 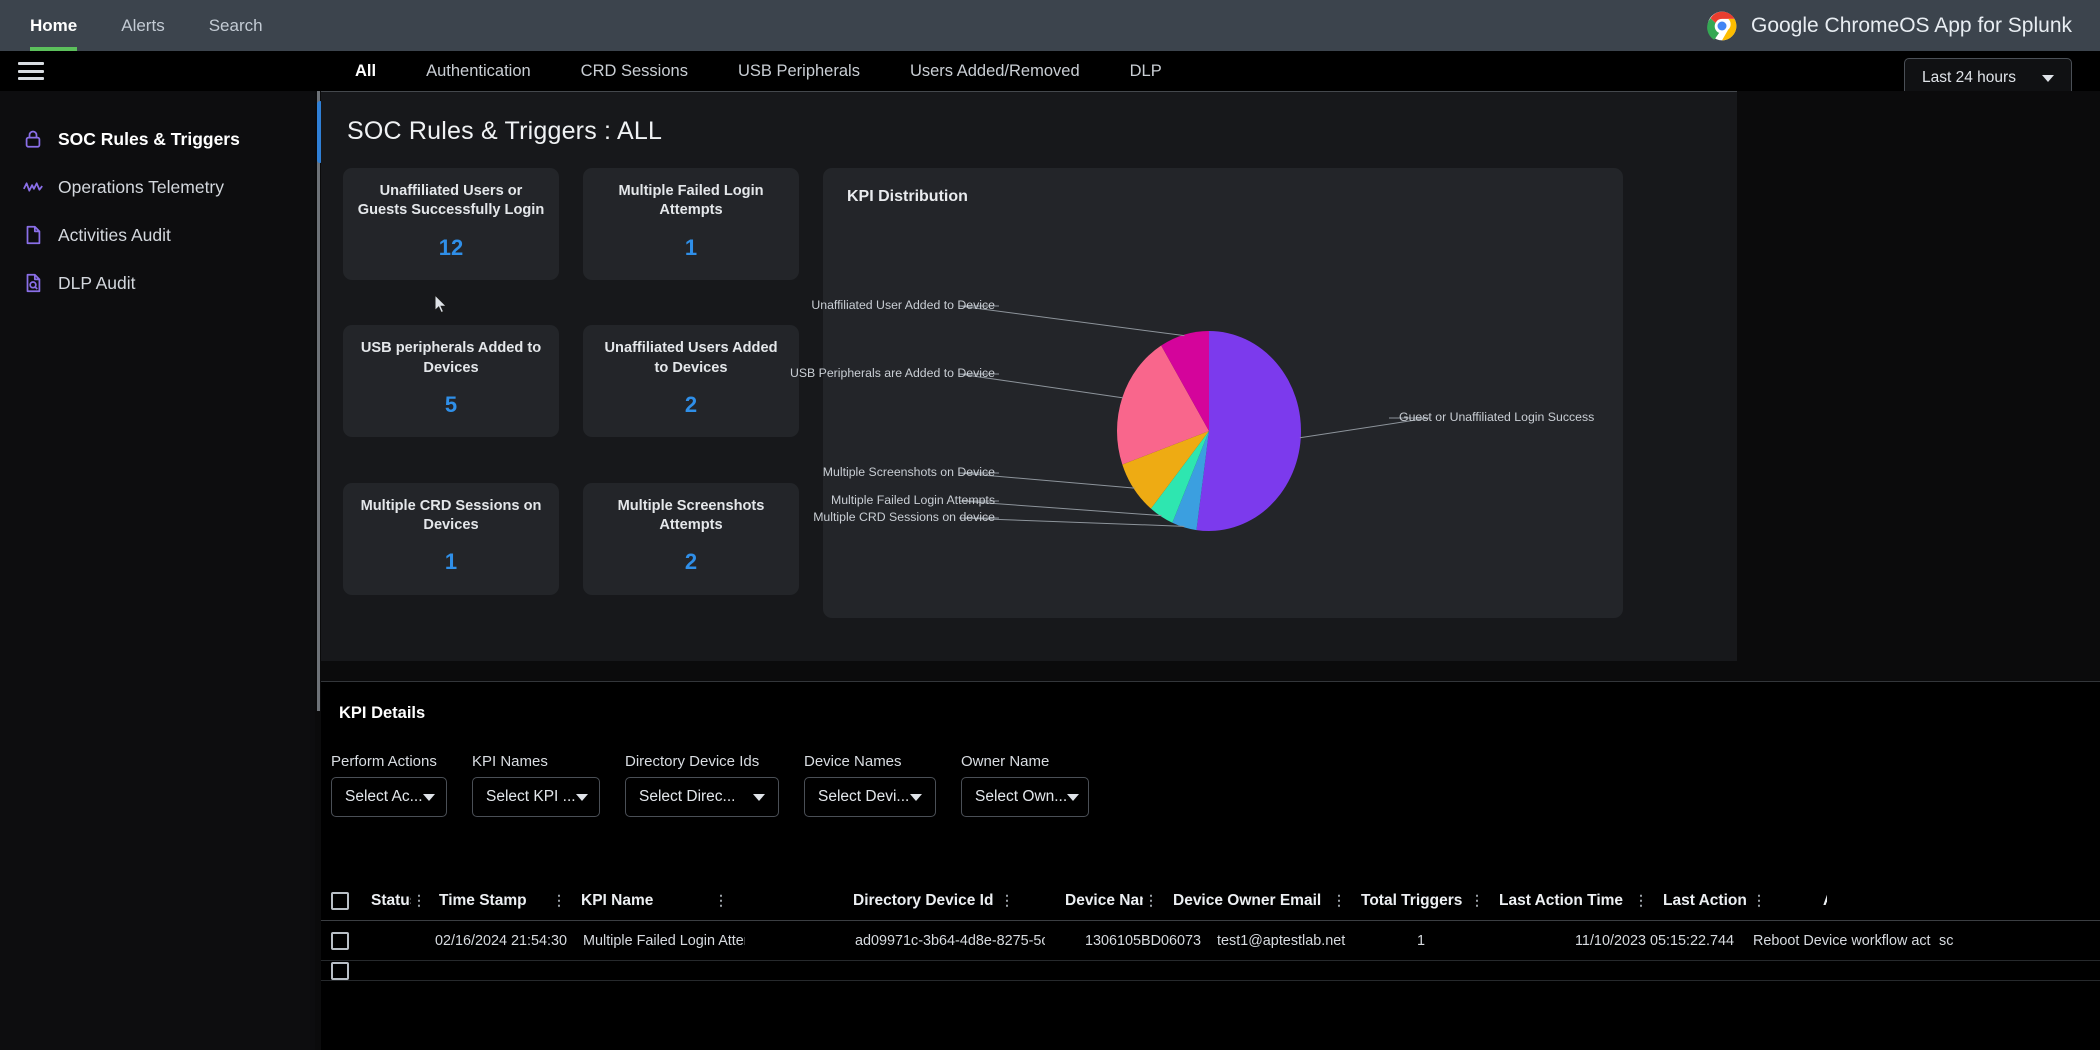 I want to click on tab-all: All, so click(x=365, y=73).